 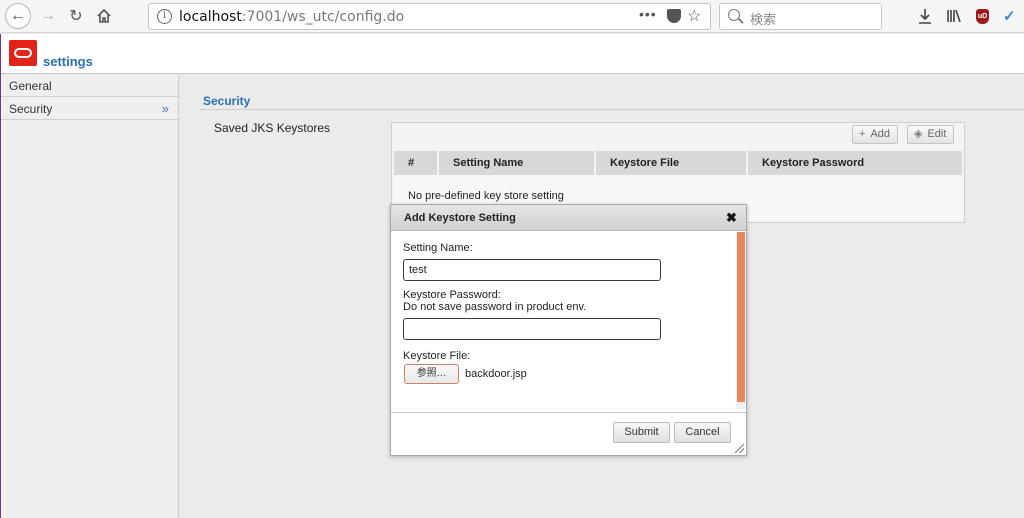 What do you see at coordinates (532, 270) in the screenshot?
I see `setting-name-input: test` at bounding box center [532, 270].